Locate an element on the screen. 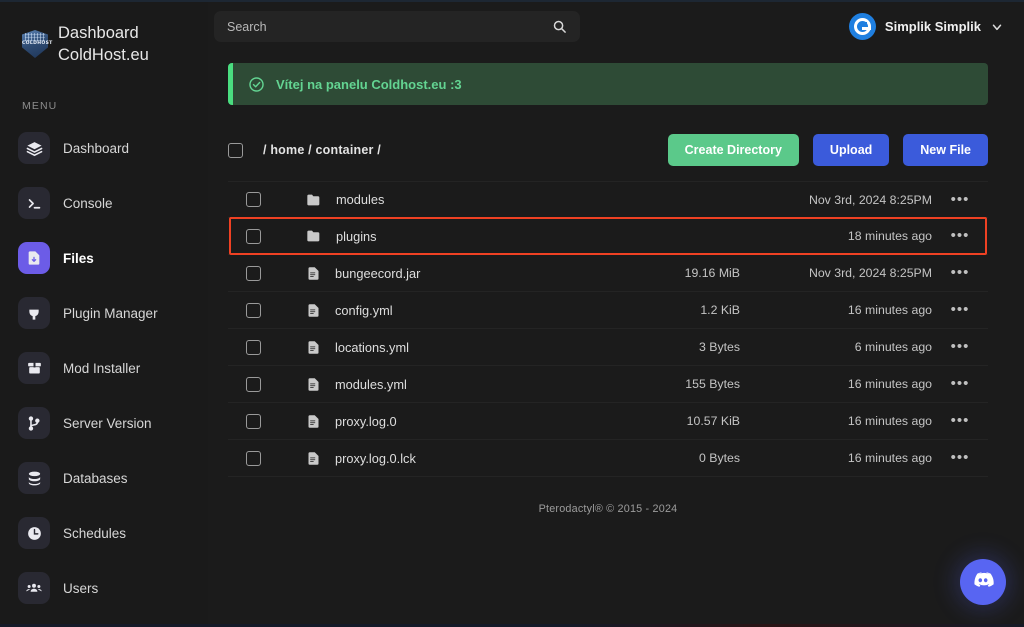 This screenshot has height=627, width=1024. welcome-banner: Vítej na panelu Coldhost.eu :3 is located at coordinates (608, 84).